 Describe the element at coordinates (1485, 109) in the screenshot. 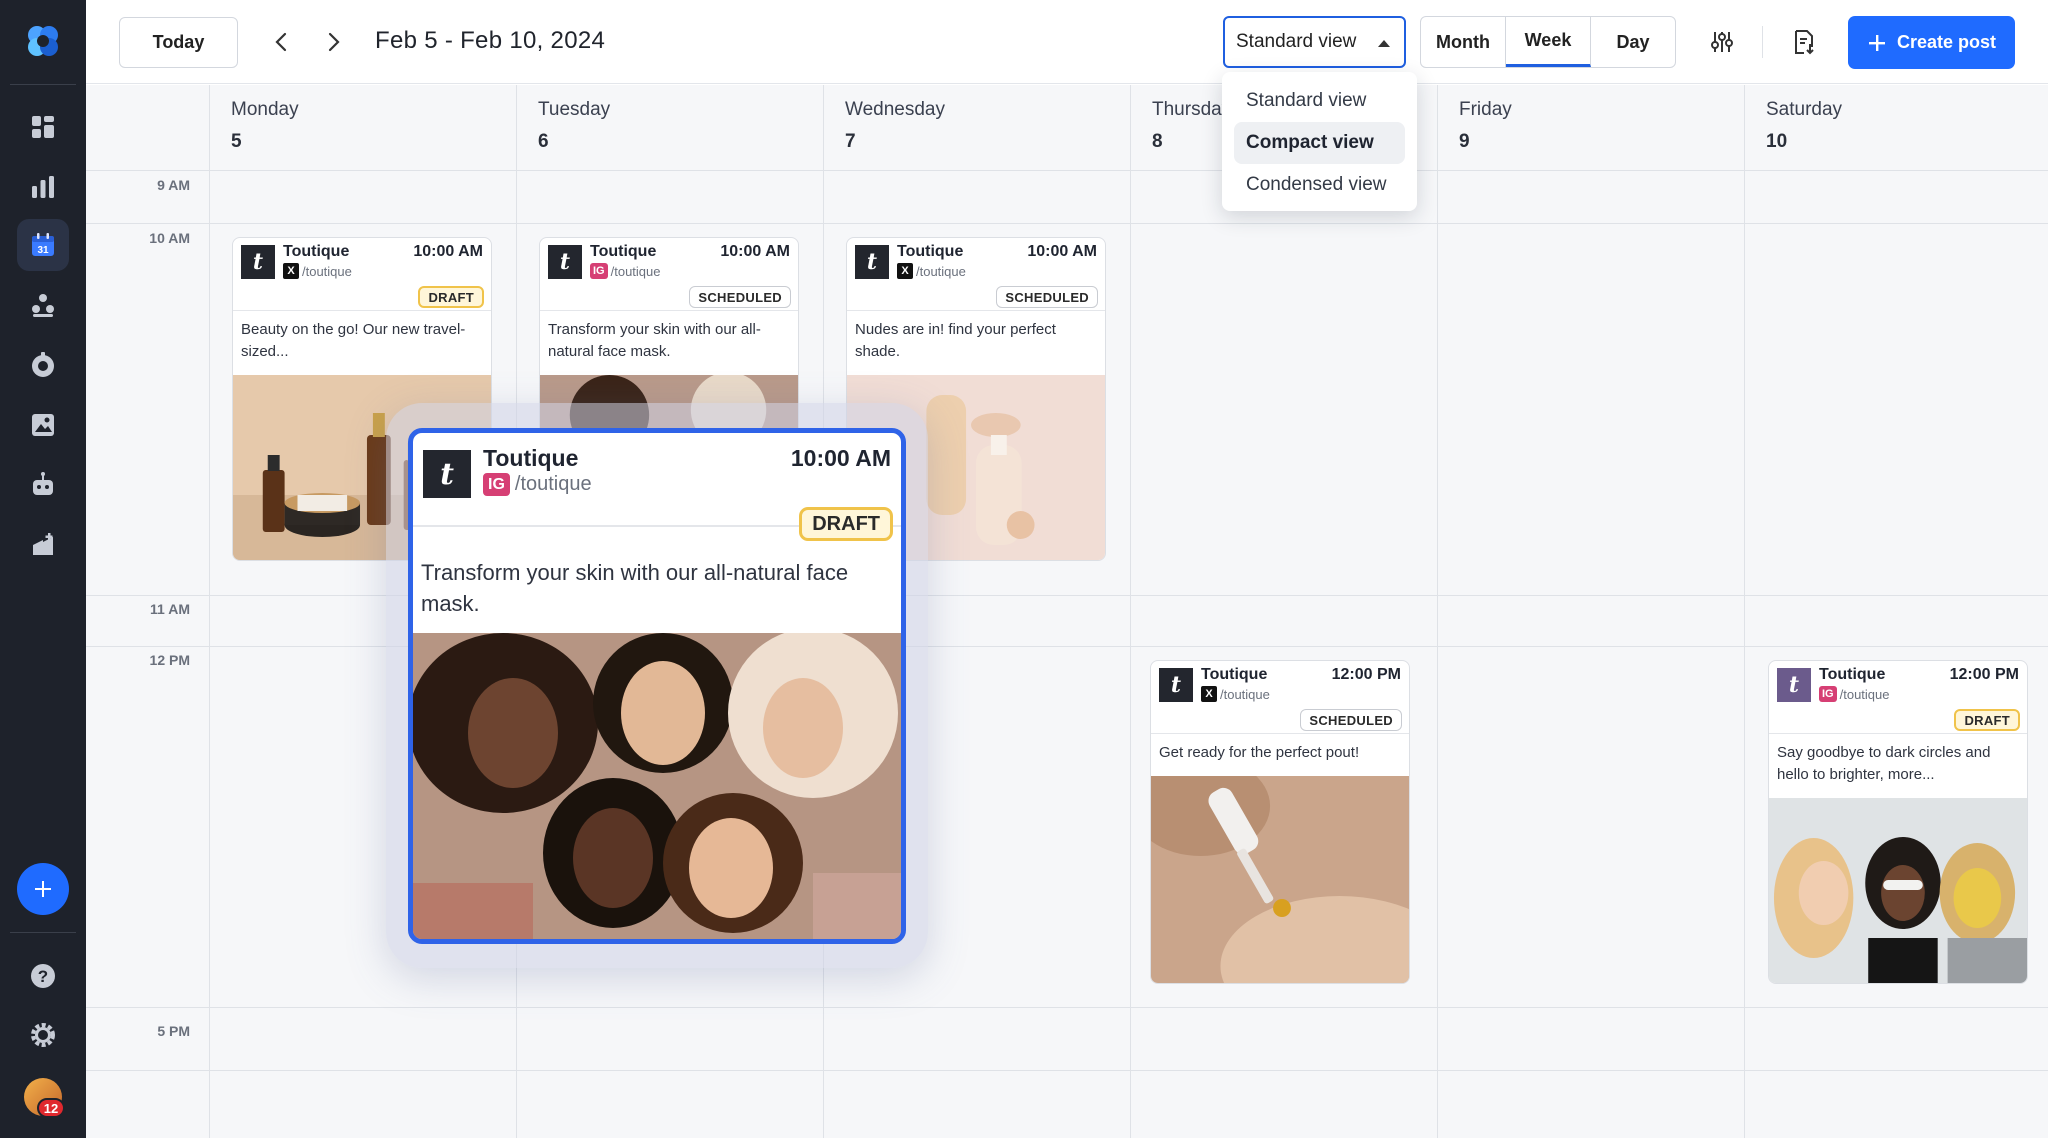

I see `day-name: Friday` at that location.